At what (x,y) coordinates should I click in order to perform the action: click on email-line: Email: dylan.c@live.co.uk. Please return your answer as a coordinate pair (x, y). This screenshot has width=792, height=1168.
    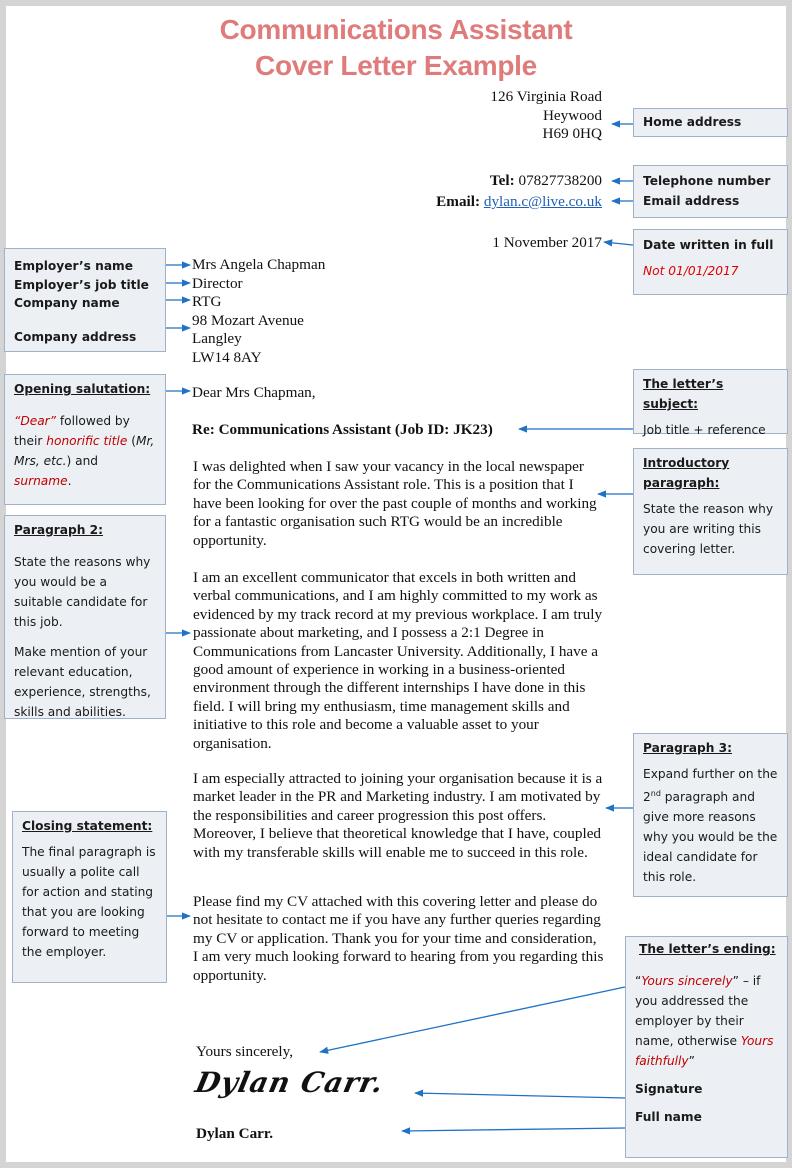
    Looking at the image, I should click on (519, 202).